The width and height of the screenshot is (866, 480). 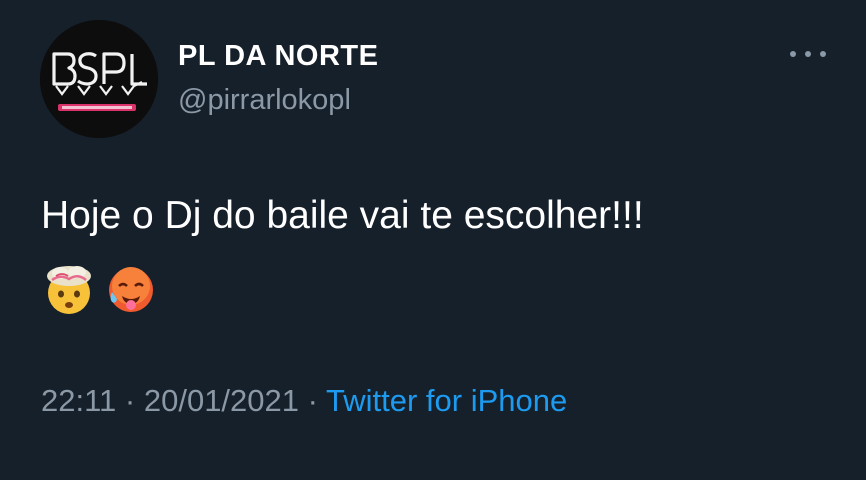 What do you see at coordinates (446, 400) in the screenshot?
I see `tweet-source-link: Twitter for iPhone` at bounding box center [446, 400].